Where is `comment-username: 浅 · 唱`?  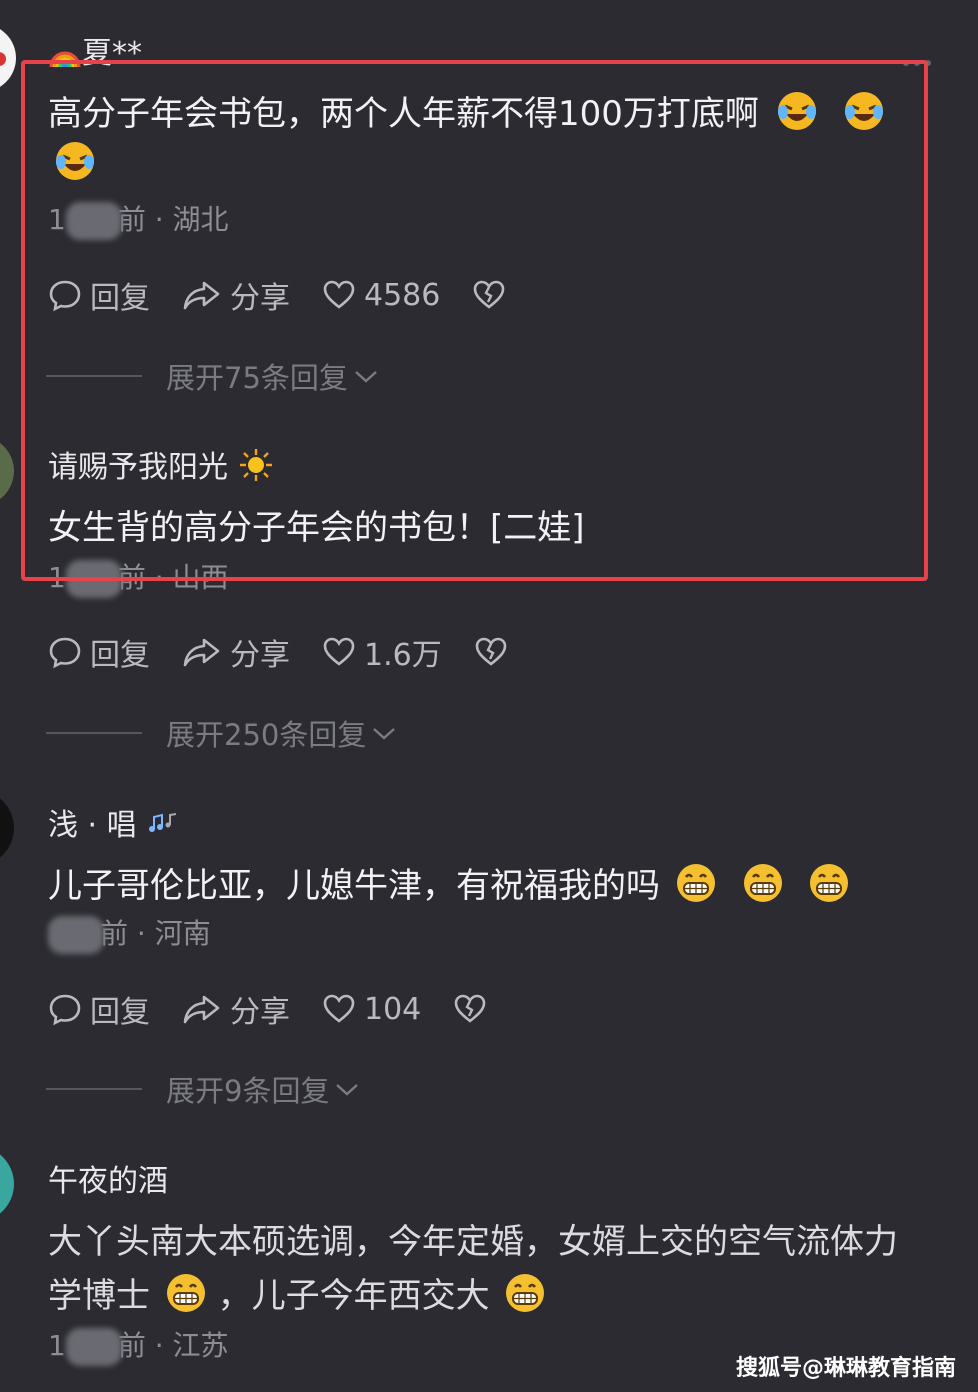 comment-username: 浅 · 唱 is located at coordinates (114, 822).